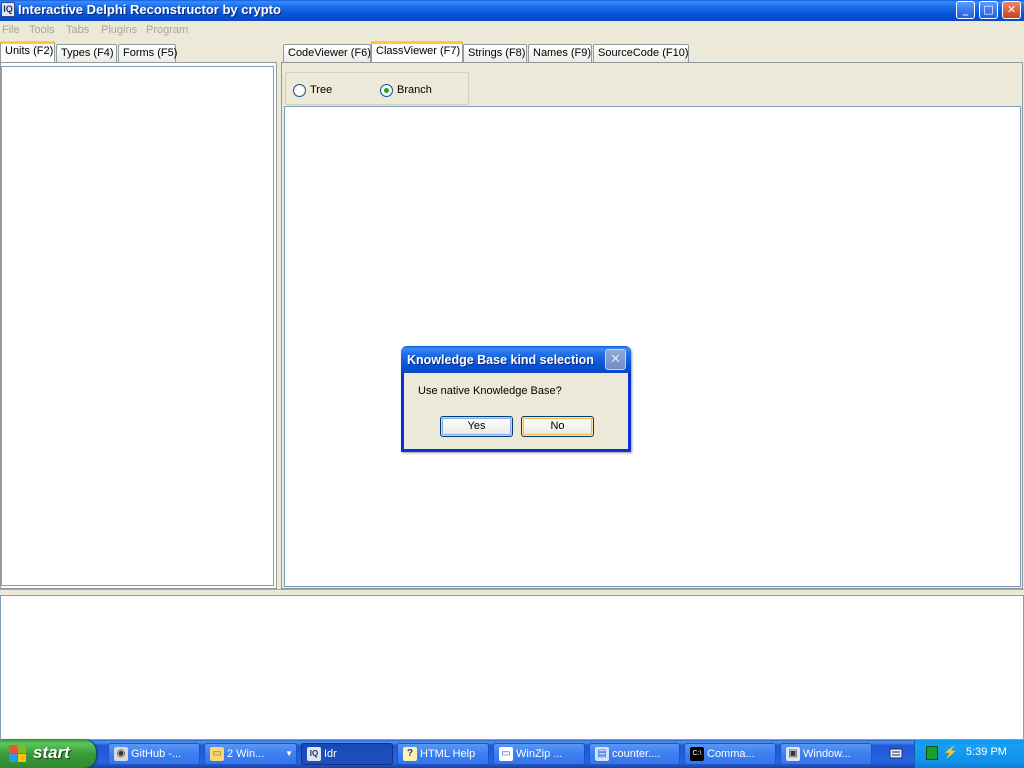 The height and width of the screenshot is (768, 1024). Describe the element at coordinates (119, 30) in the screenshot. I see `menu-plugins: Plugins` at that location.